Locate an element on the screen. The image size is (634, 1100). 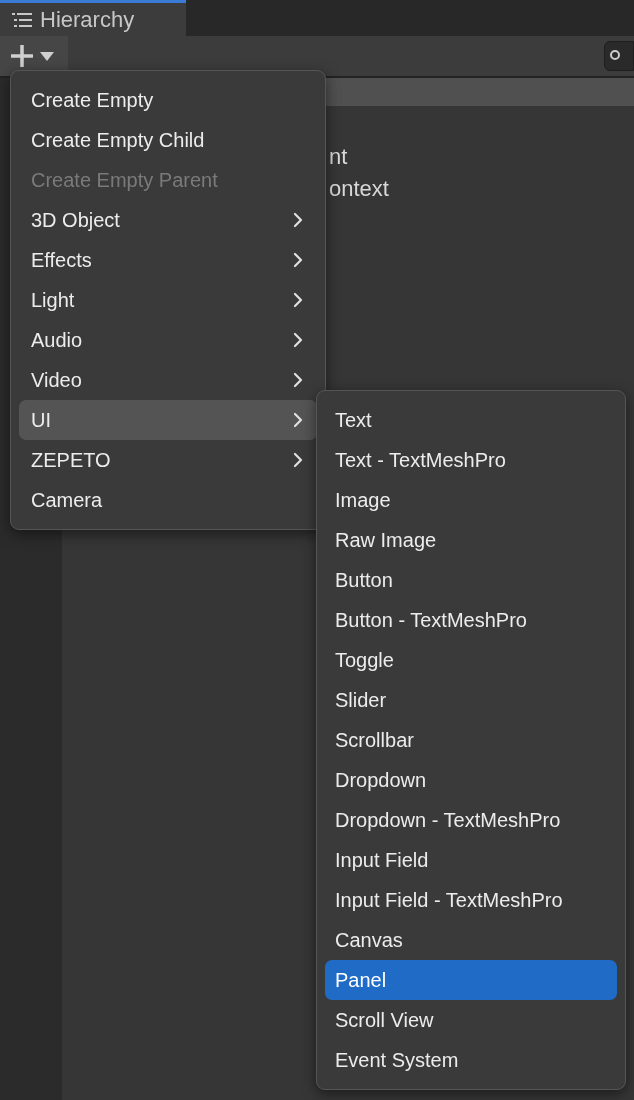
menu-item: Toggle is located at coordinates (471, 660).